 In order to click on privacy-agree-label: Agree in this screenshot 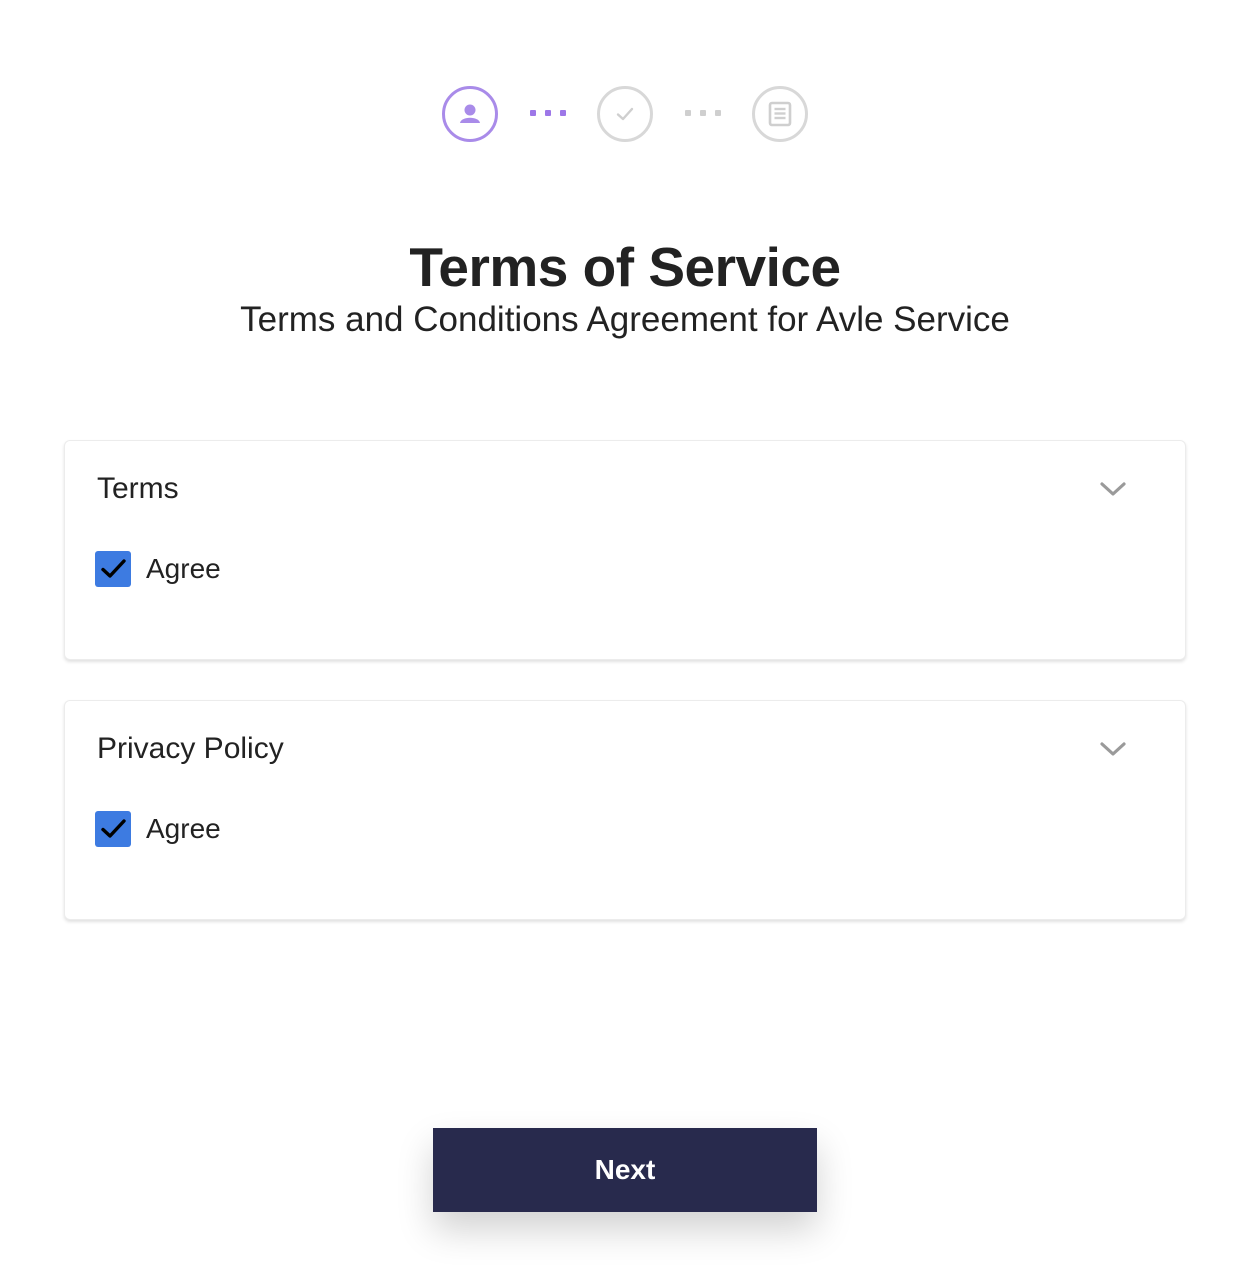, I will do `click(183, 828)`.